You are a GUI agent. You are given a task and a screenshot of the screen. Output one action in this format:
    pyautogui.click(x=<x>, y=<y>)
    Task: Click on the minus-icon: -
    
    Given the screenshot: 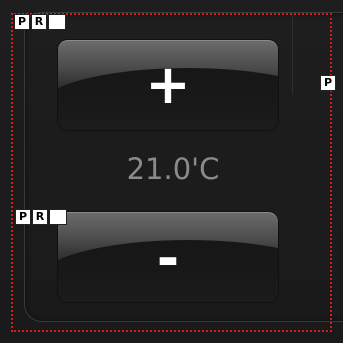 What is the action you would take?
    pyautogui.click(x=168, y=258)
    